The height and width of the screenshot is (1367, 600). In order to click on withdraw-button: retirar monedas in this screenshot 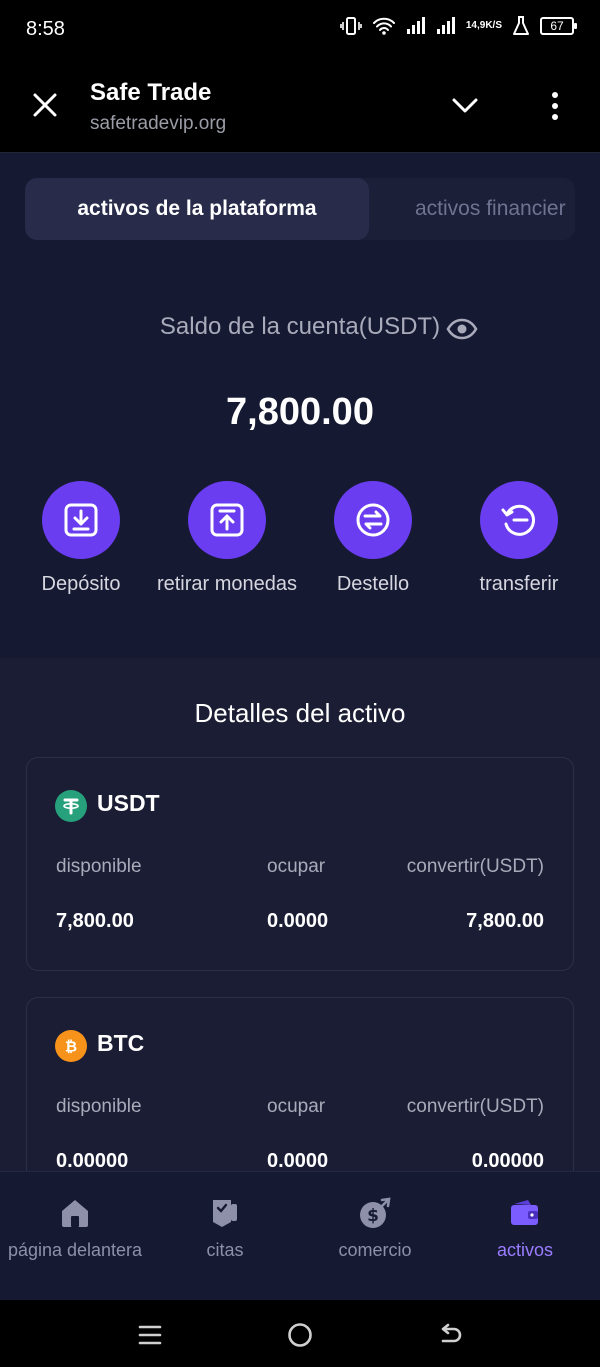, I will do `click(227, 539)`.